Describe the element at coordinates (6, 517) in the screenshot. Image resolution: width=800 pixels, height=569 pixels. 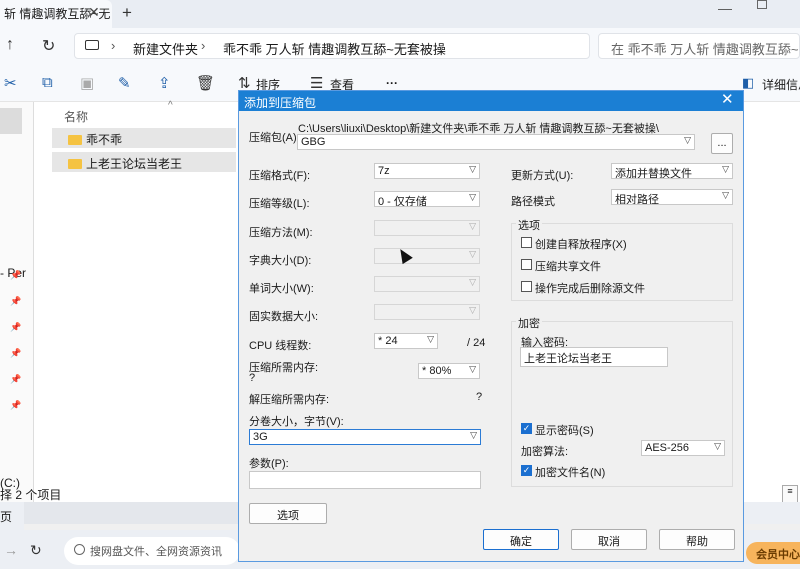
I see `page-label: 页` at that location.